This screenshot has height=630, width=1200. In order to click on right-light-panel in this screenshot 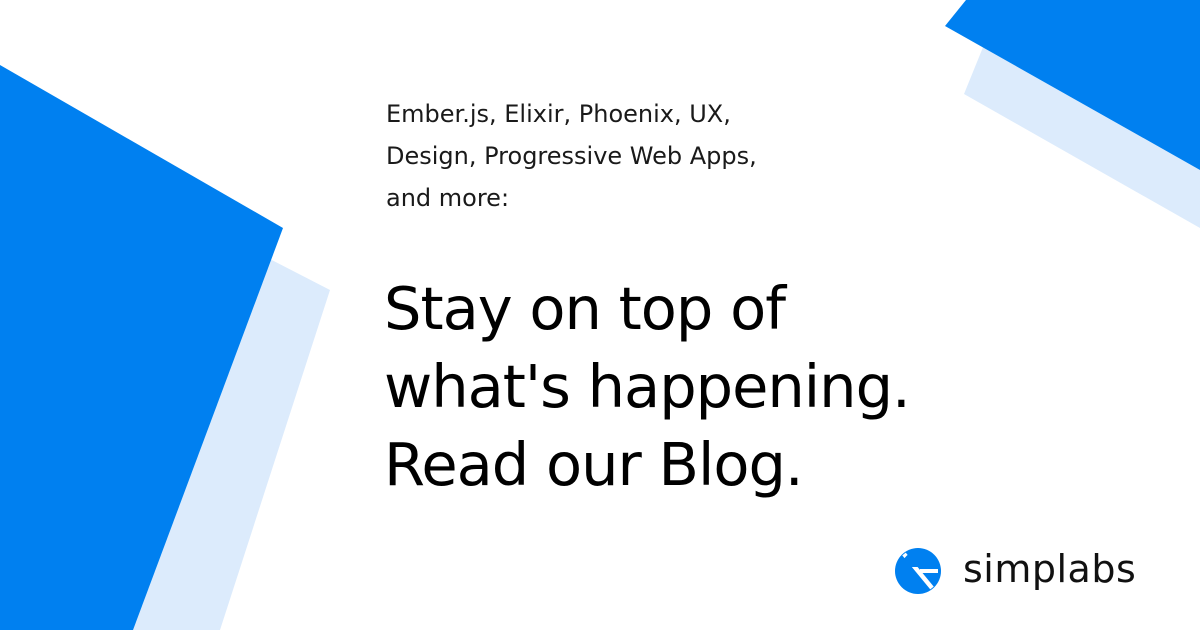, I will do `click(1082, 129)`.